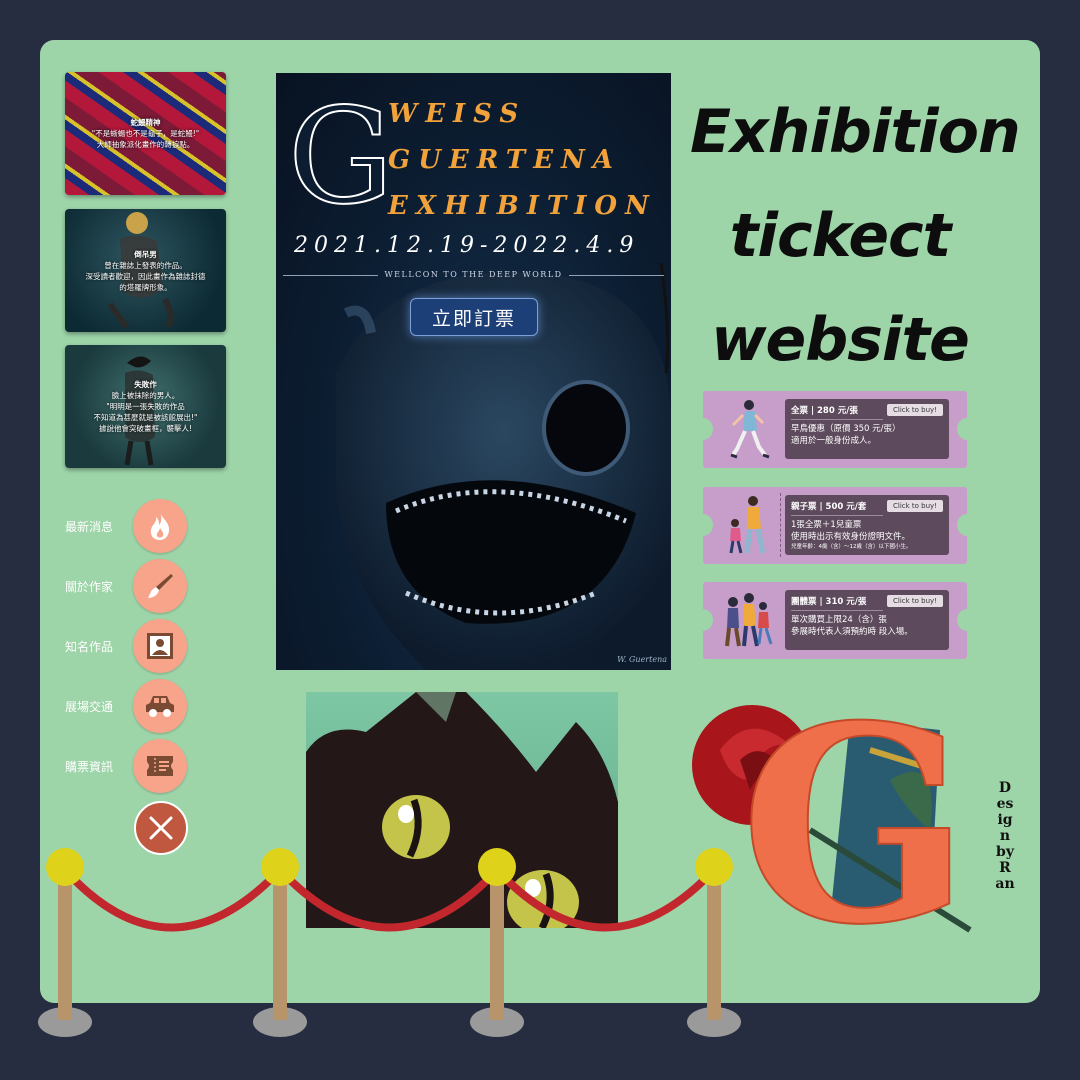  I want to click on artwork-desc-line: "不是蜥蜴也不是龜子，是蛇鰻!", so click(145, 133).